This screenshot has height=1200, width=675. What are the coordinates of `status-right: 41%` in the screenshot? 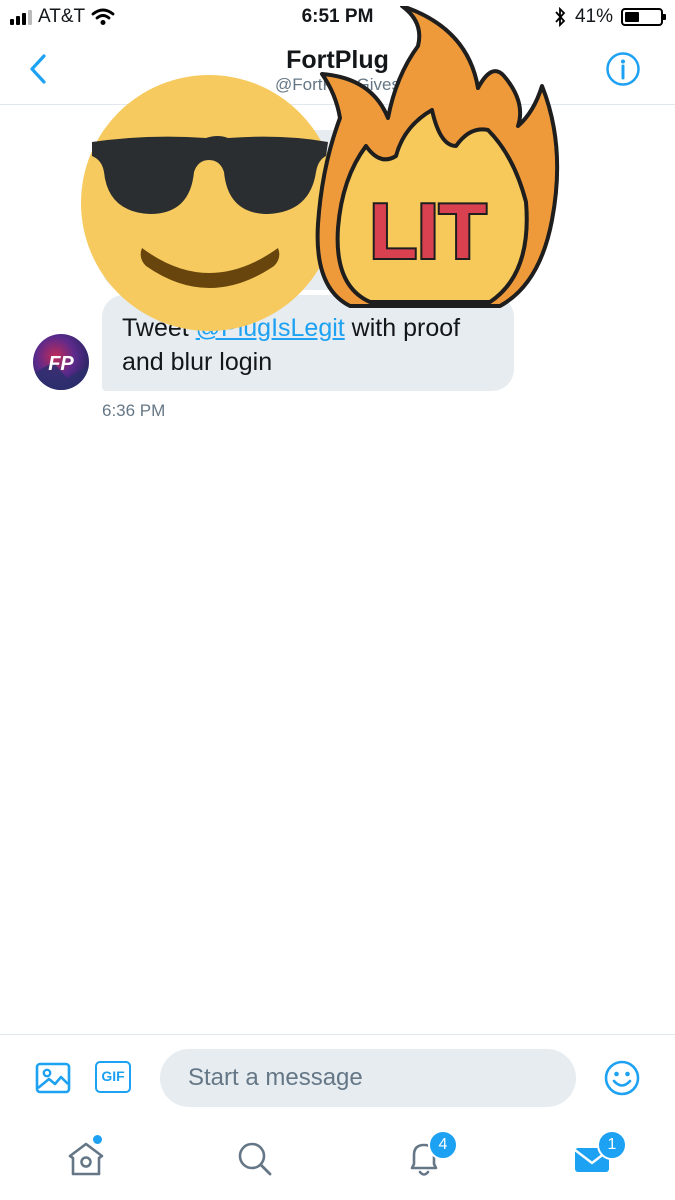 It's located at (609, 17).